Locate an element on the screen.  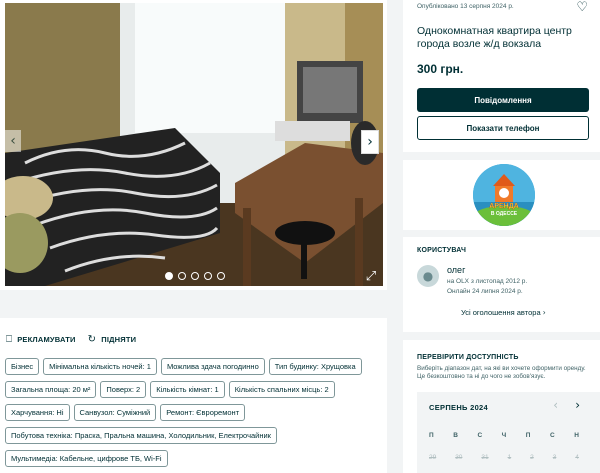
seller-logo: АРЕНДА В ОДЕССЕ is located at coordinates (504, 195).